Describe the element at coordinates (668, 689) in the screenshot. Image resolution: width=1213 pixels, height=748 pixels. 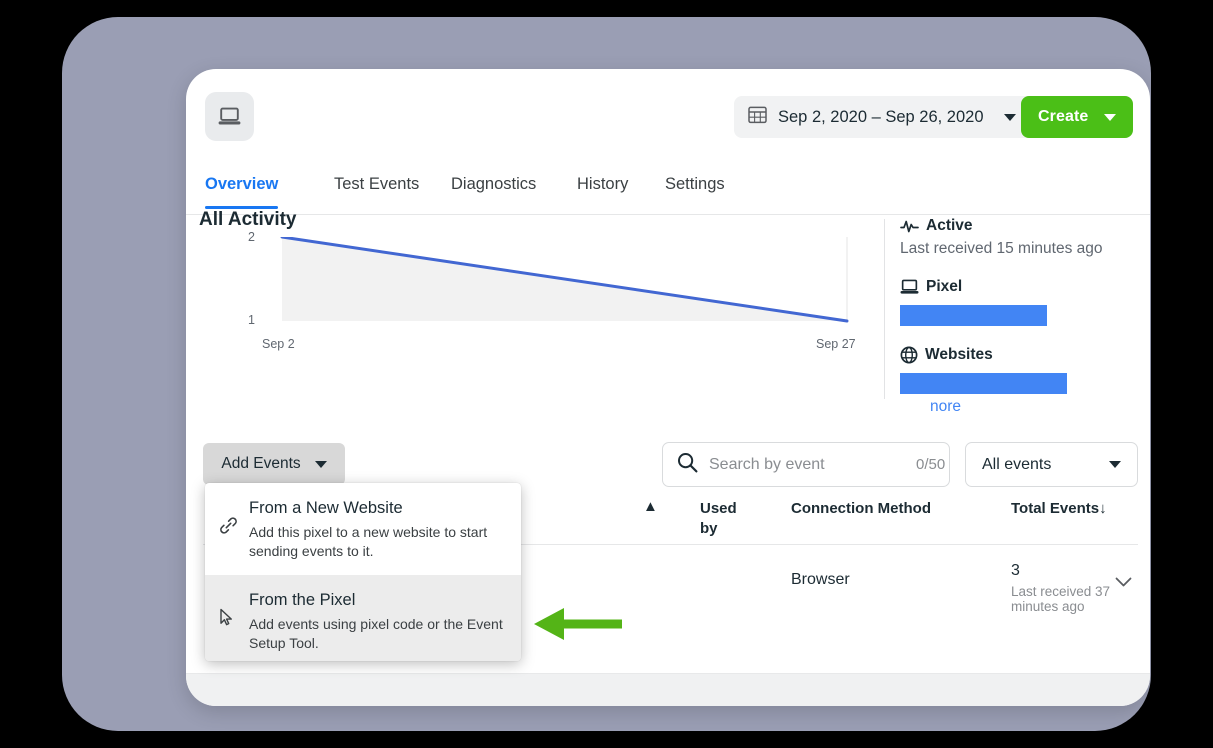
I see `table-footer` at that location.